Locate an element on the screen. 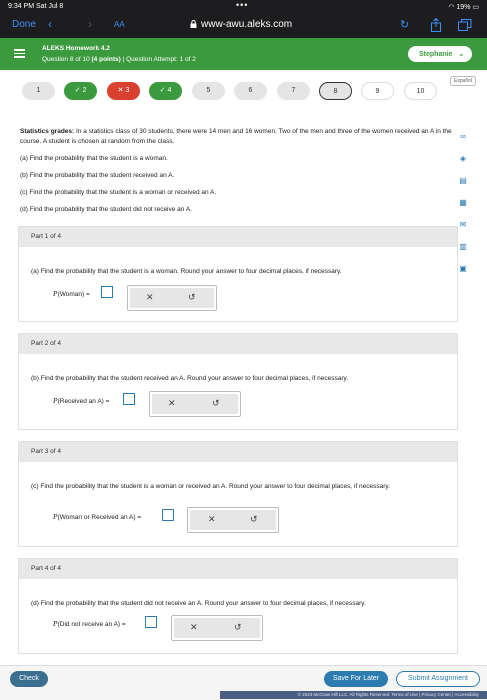 This screenshot has width=487, height=700. part-4-action-box: ✕ ↺ is located at coordinates (217, 628).